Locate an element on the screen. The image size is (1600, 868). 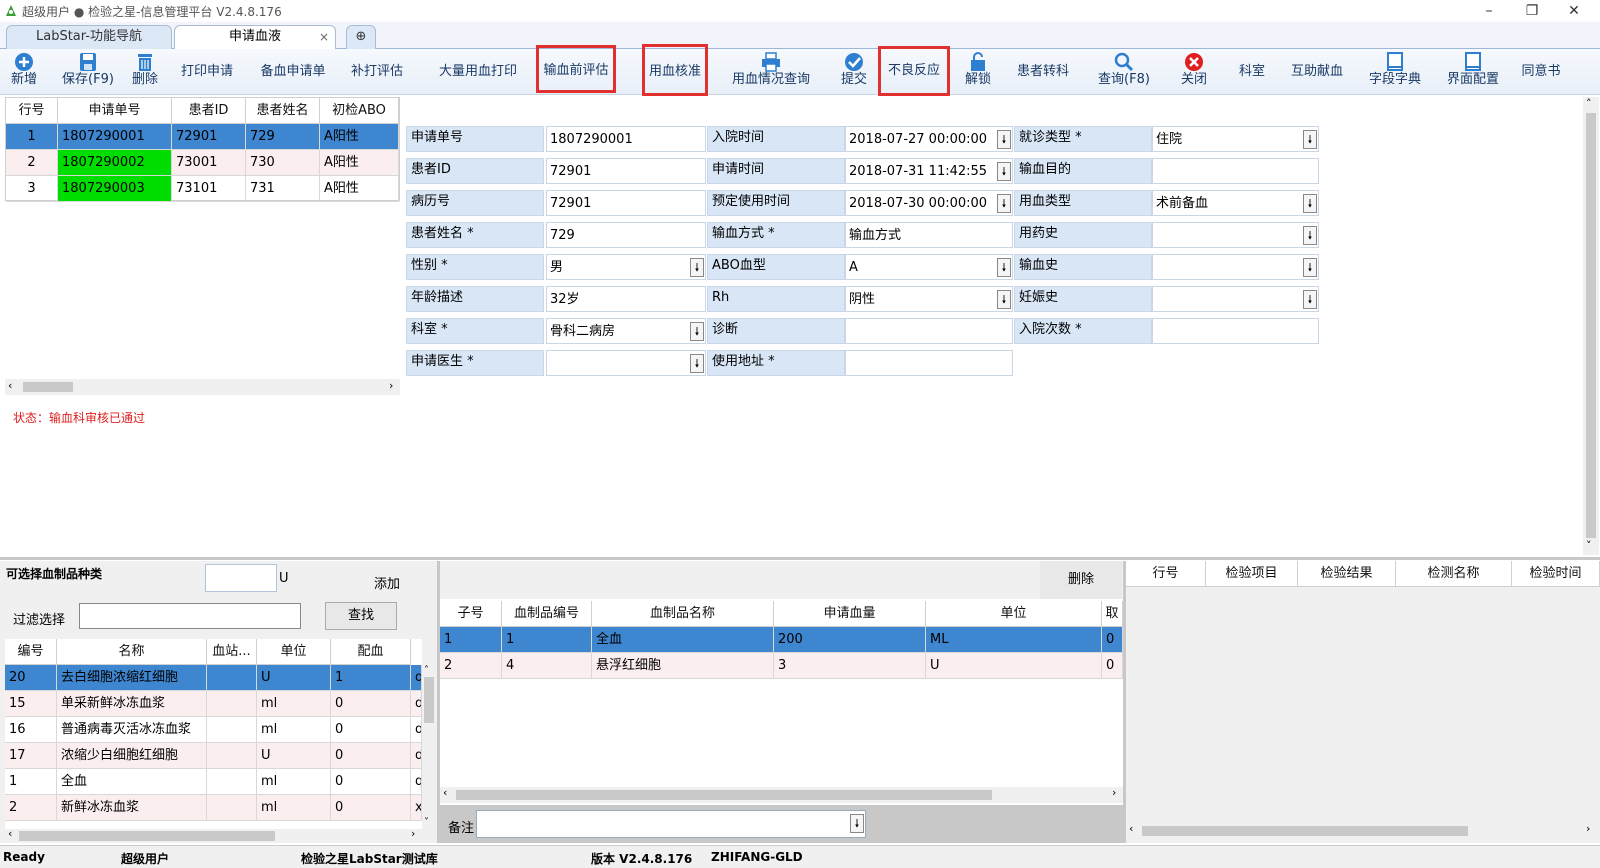
form-input: 32岁 is located at coordinates (626, 299).